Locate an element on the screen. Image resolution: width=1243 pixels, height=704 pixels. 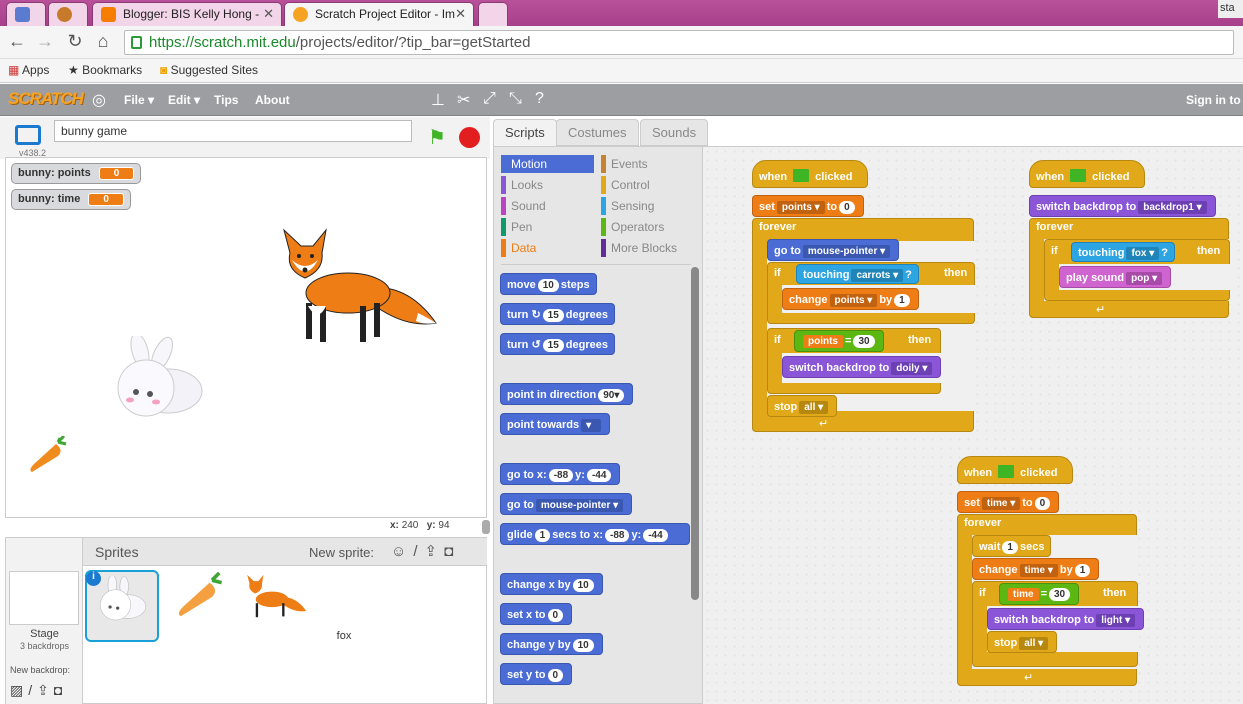
monitor-time: bunny: time 0 is located at coordinates (71, 199).